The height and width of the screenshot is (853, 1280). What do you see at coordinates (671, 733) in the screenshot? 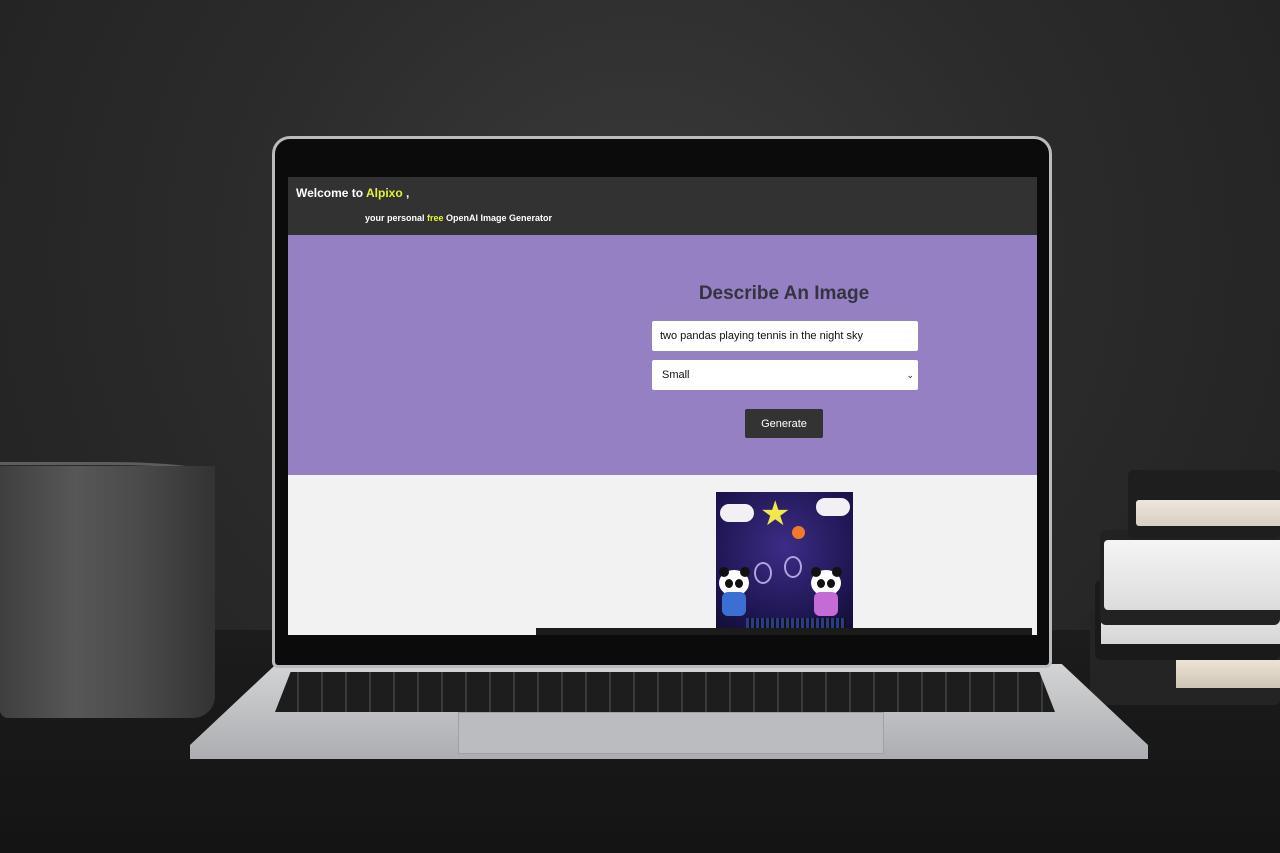
I see `laptop-trackpad` at bounding box center [671, 733].